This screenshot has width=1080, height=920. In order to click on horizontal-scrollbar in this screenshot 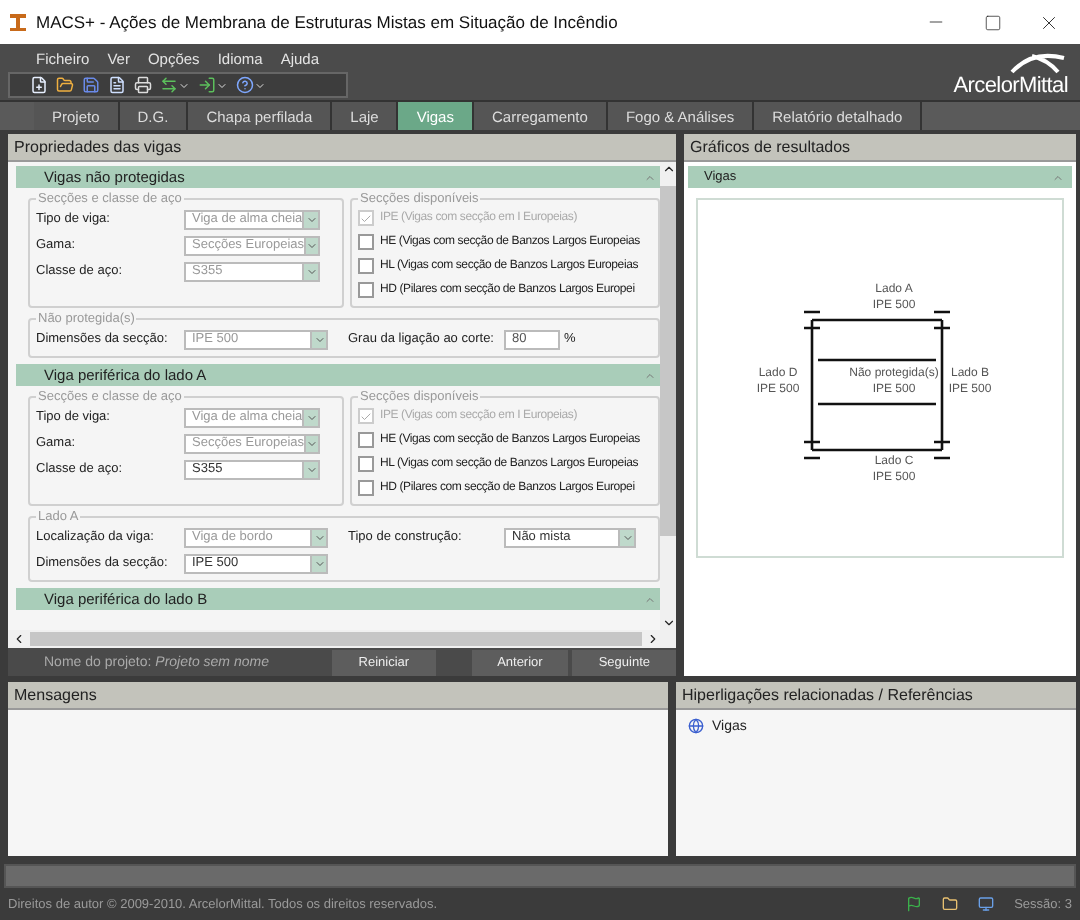, I will do `click(342, 639)`.